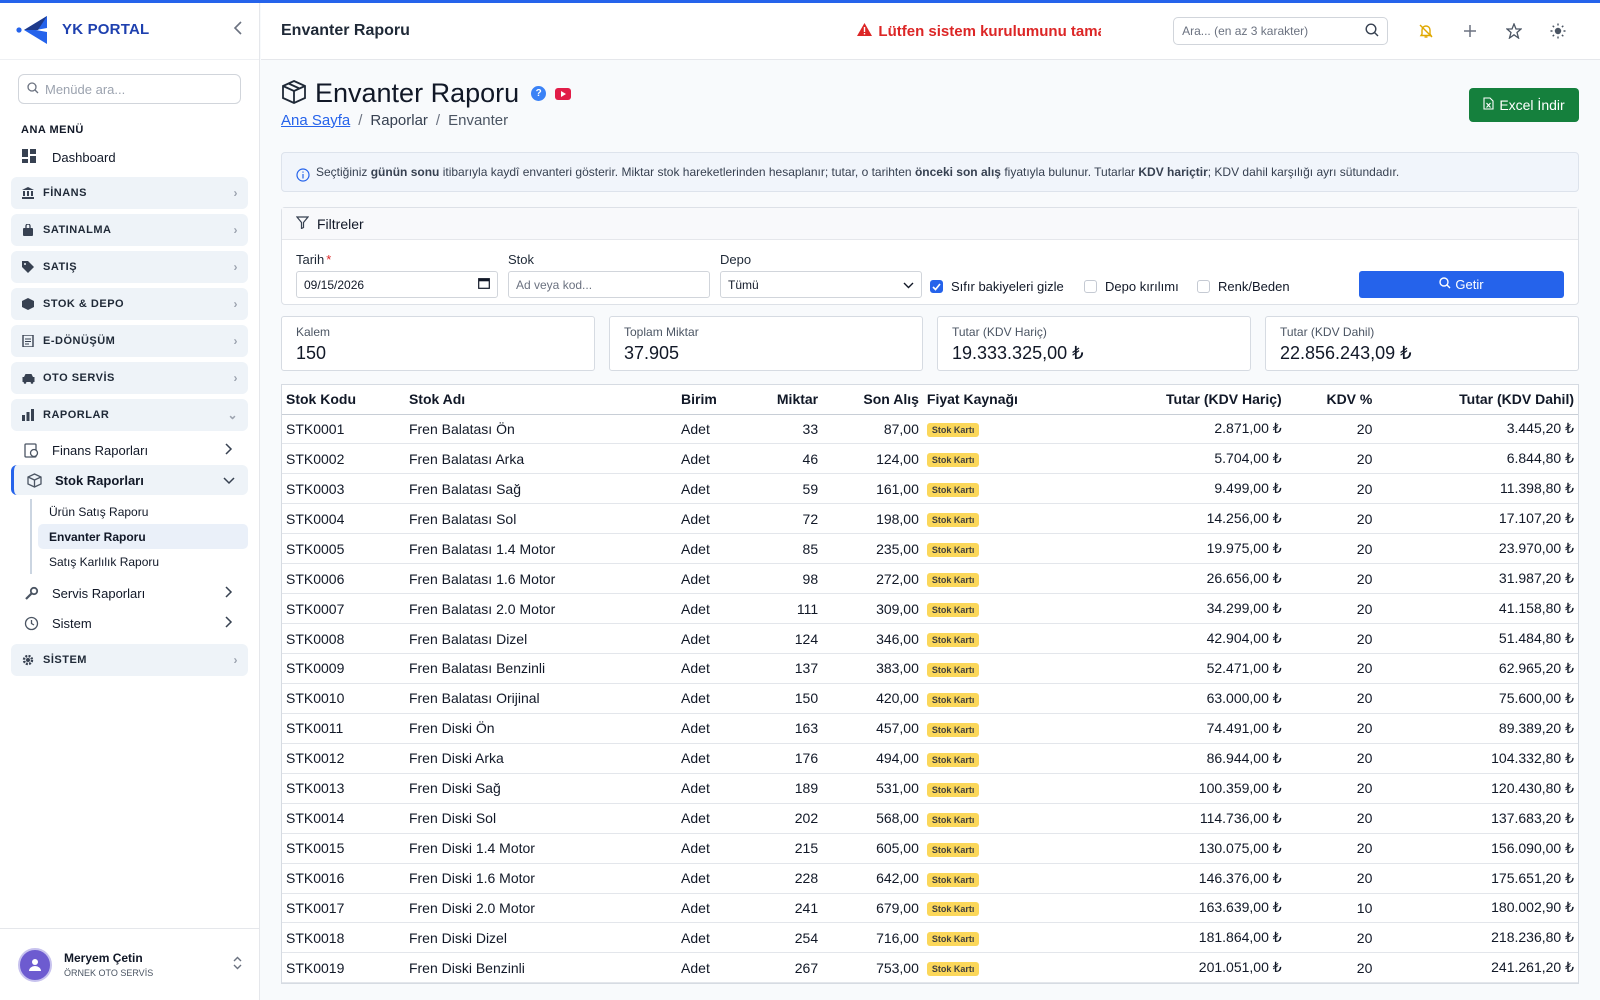 The width and height of the screenshot is (1600, 1000). Describe the element at coordinates (1524, 105) in the screenshot. I see `excel-download-button: Excel İndir` at that location.